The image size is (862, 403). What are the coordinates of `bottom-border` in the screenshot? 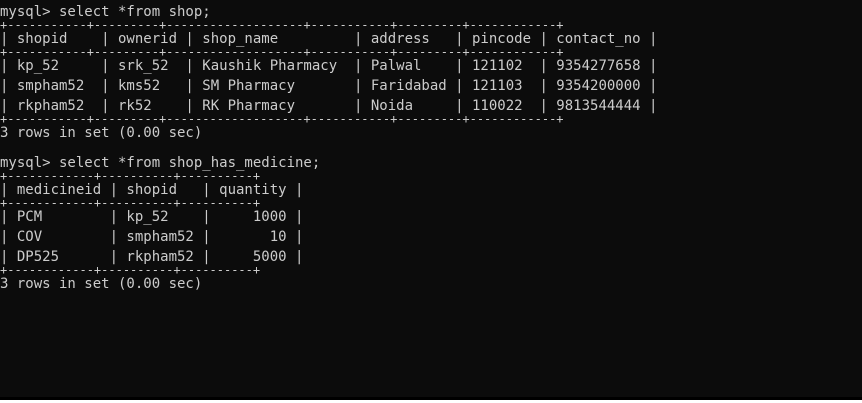 It's located at (431, 398).